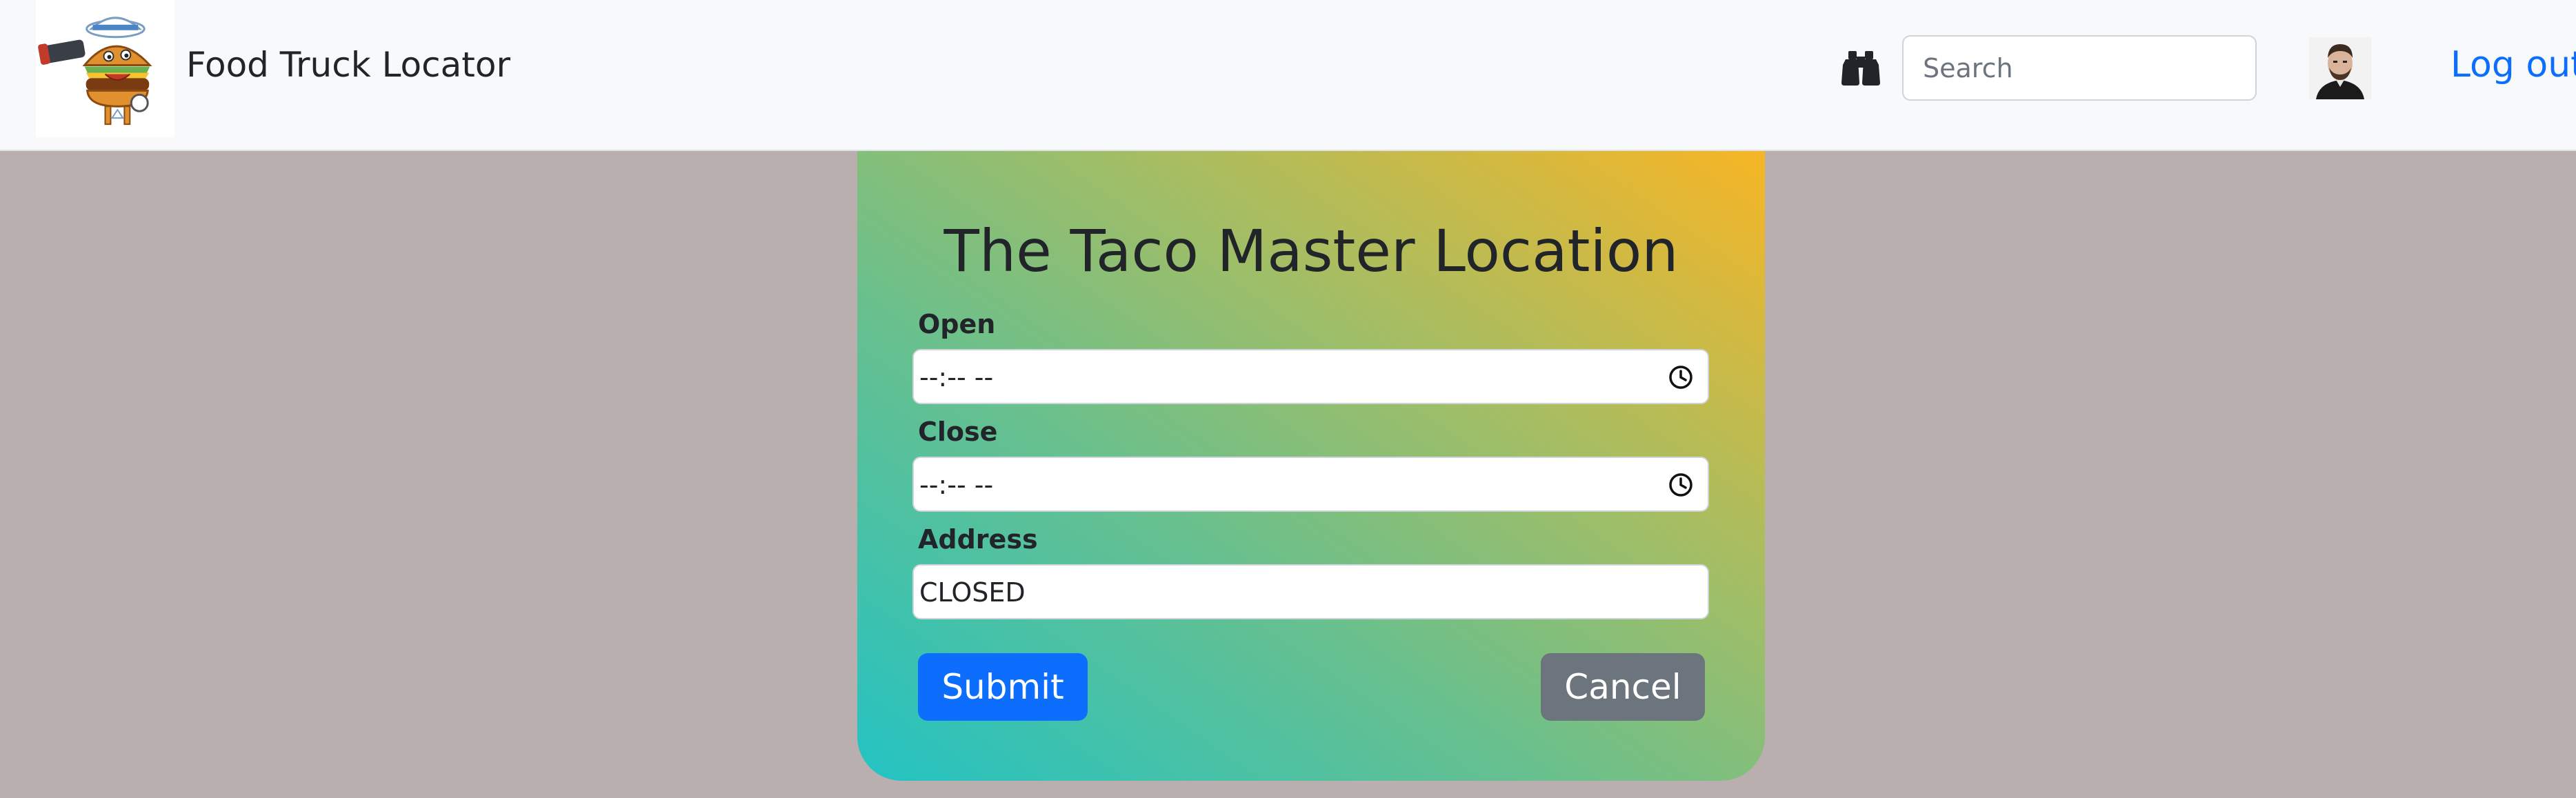  Describe the element at coordinates (2513, 65) in the screenshot. I see `logout-link: Log out` at that location.